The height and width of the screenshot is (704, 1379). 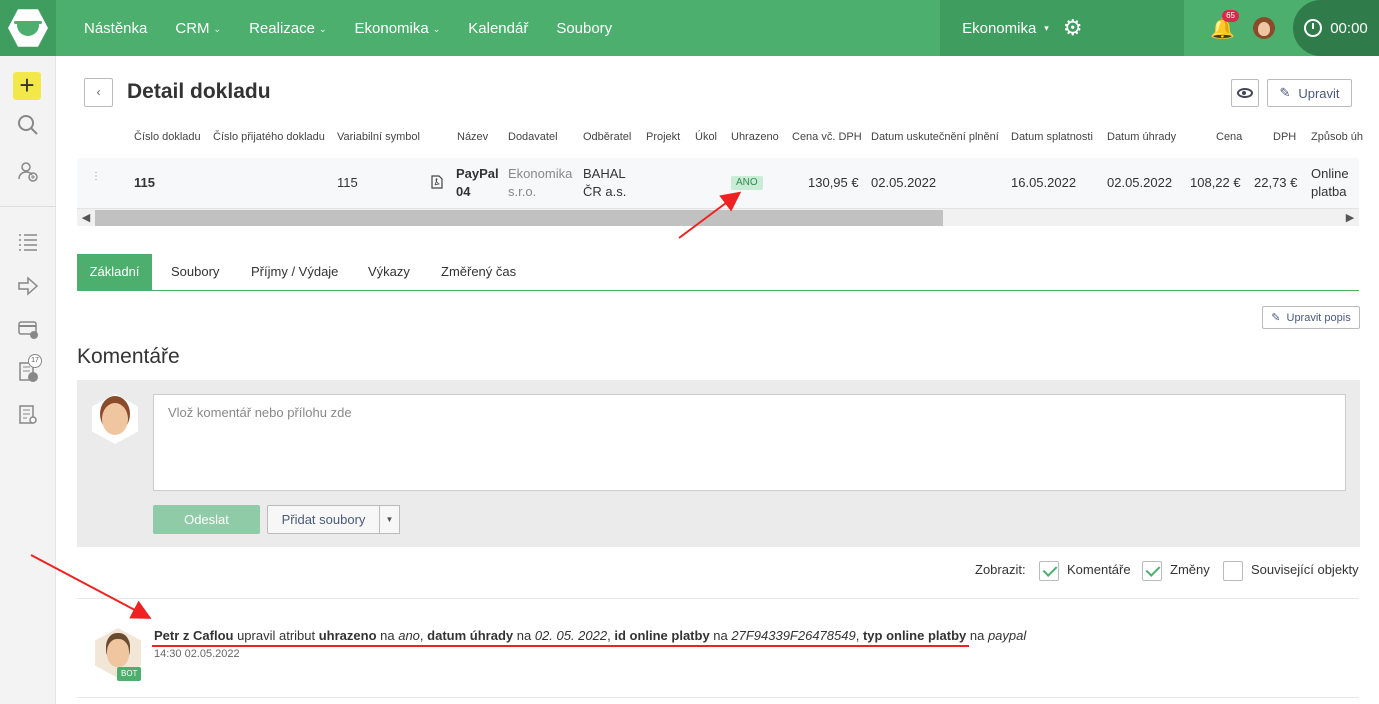 What do you see at coordinates (98, 92) in the screenshot?
I see `back-button: ‹` at bounding box center [98, 92].